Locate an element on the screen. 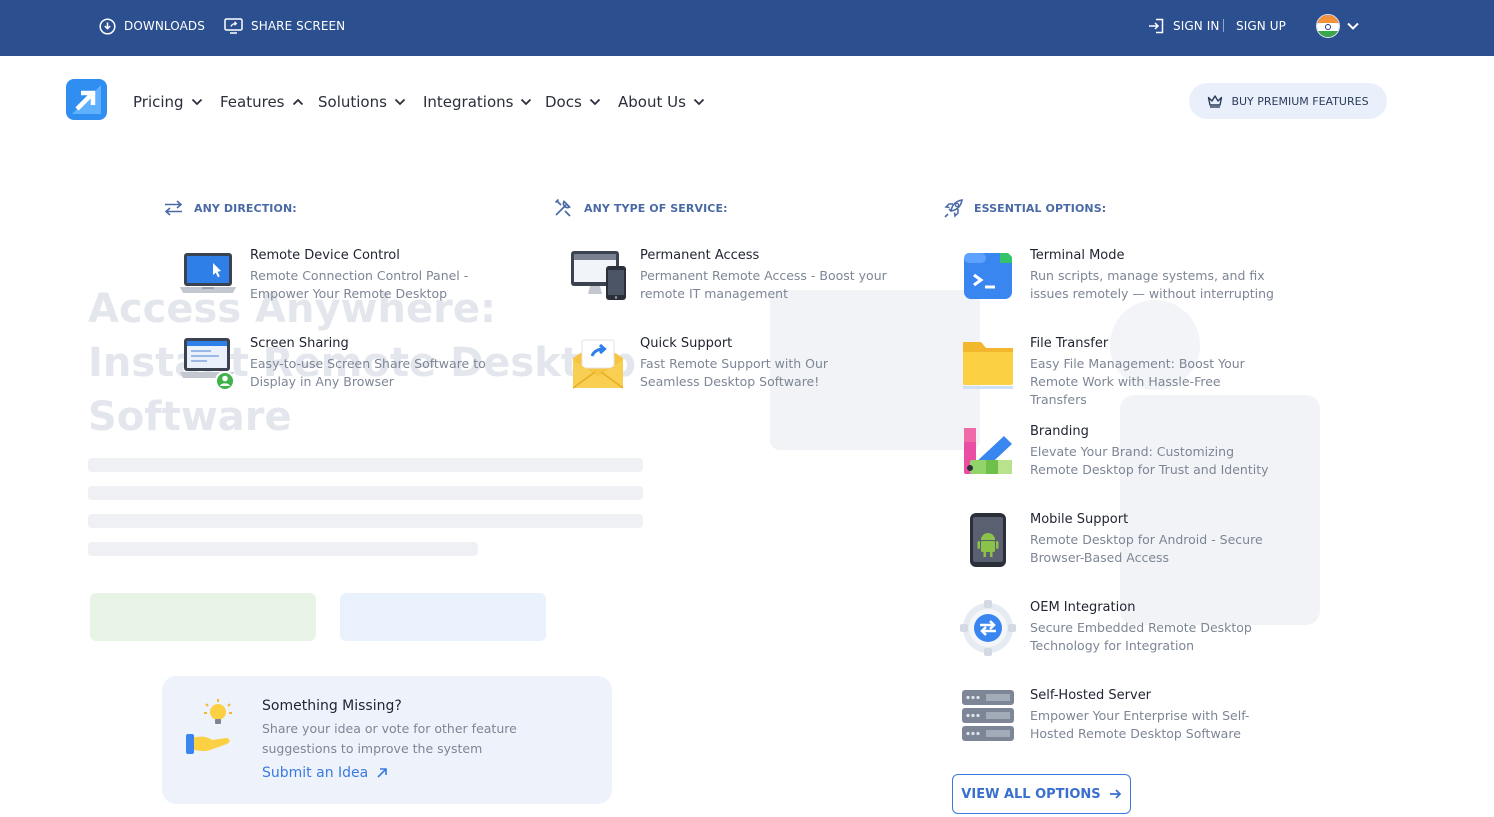 This screenshot has height=817, width=1494. section-essential-options: ESSENTIAL OPTIONS: is located at coordinates (1024, 208).